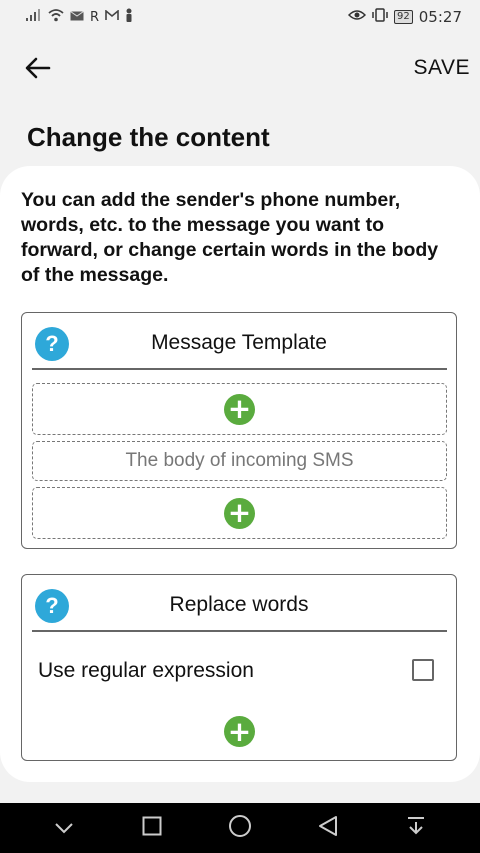 The width and height of the screenshot is (480, 853). I want to click on app-bar: SAVE, so click(240, 70).